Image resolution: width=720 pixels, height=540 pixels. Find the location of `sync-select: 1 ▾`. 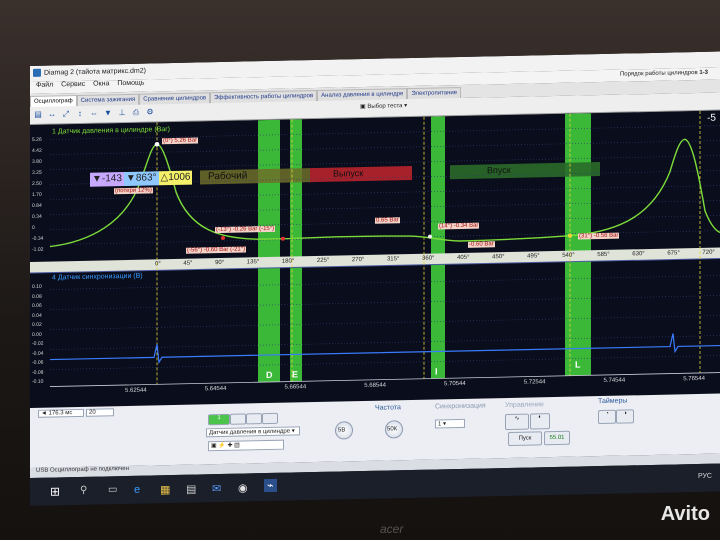

sync-select: 1 ▾ is located at coordinates (450, 423).